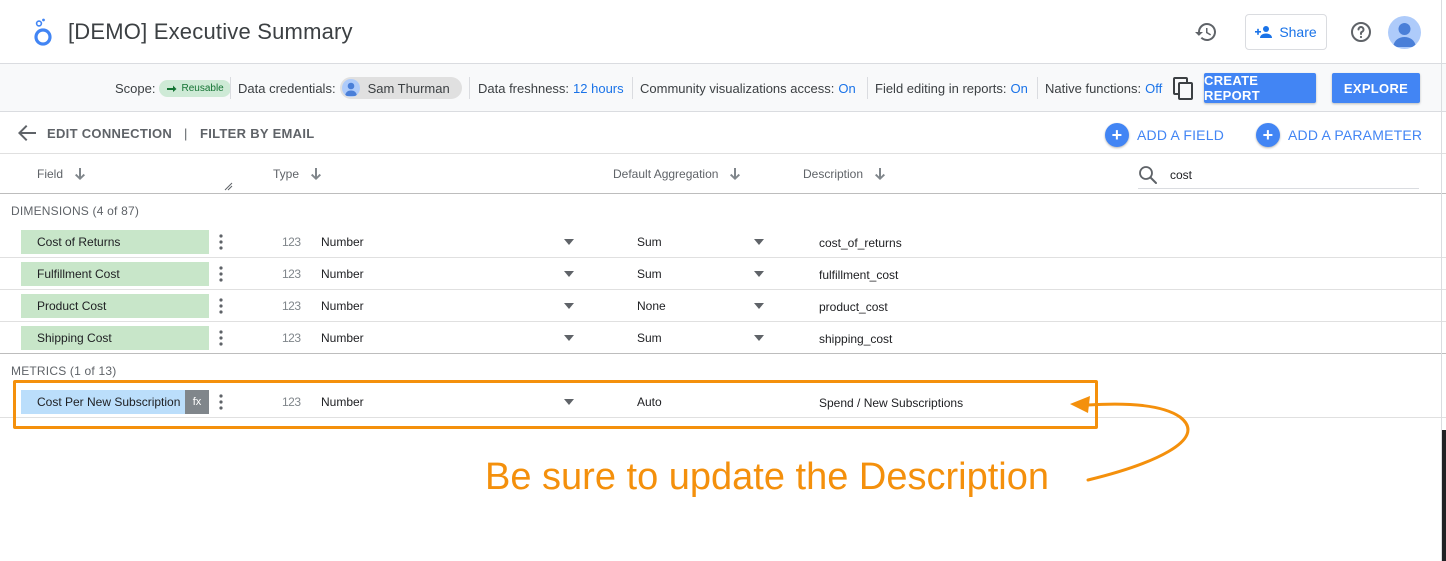 The image size is (1446, 561). Describe the element at coordinates (767, 477) in the screenshot. I see `annotation-callout-text: Be sure to update the Description` at that location.